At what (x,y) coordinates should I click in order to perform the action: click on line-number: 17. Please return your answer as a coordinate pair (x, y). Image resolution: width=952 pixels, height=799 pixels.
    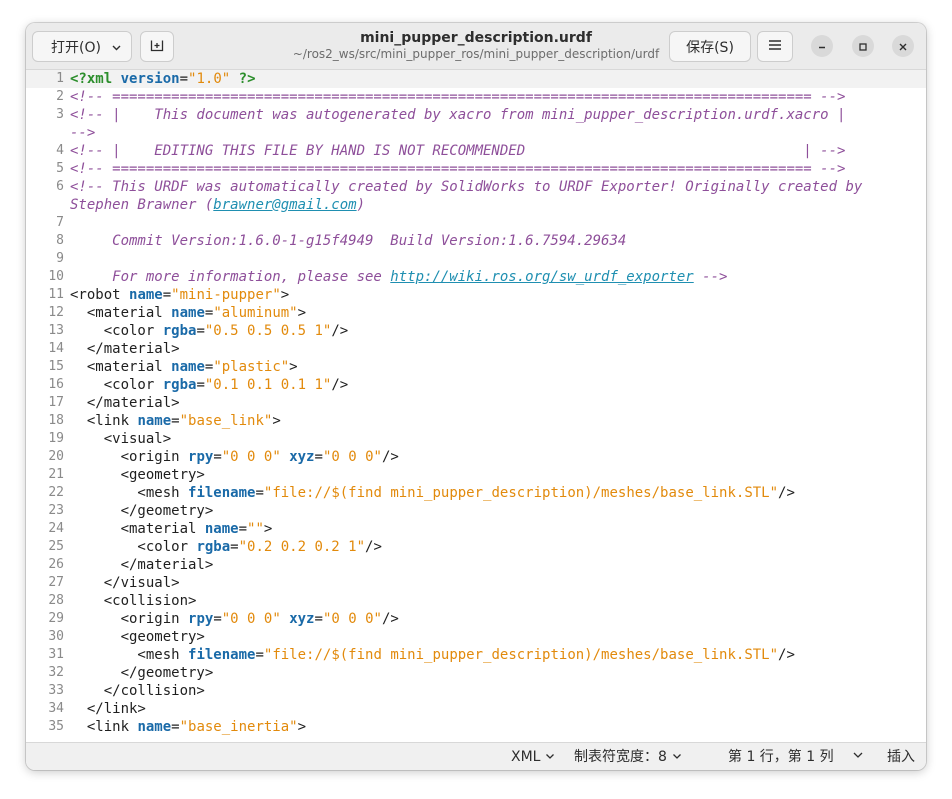
    Looking at the image, I should click on (56, 402).